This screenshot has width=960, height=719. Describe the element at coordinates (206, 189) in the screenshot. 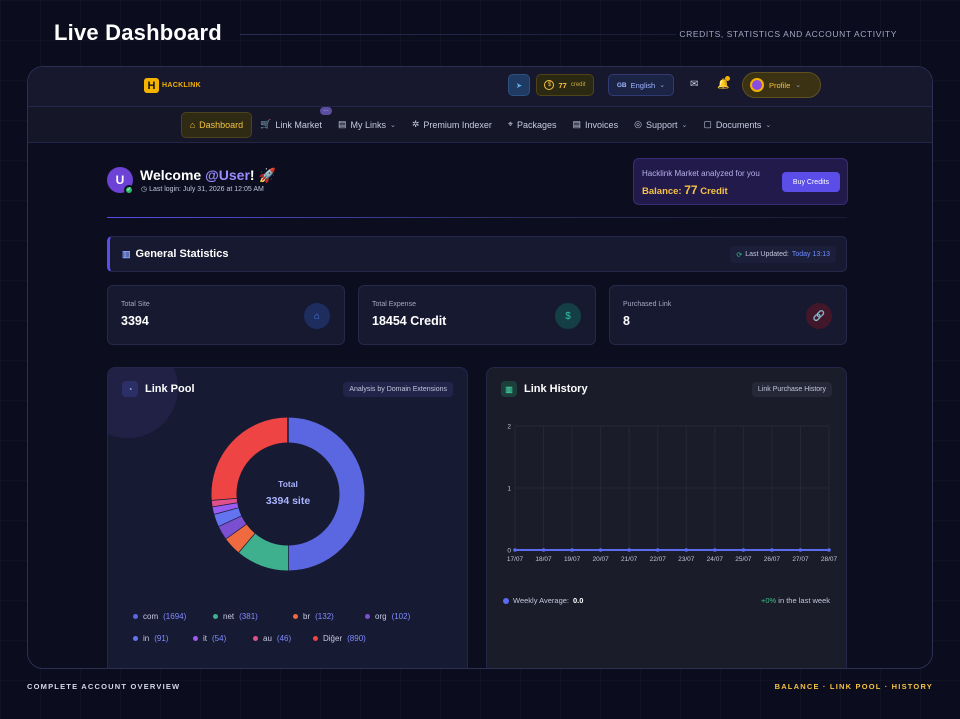

I see `last-login-text: Last login: July 31, 2026 at 12:05 AM` at that location.